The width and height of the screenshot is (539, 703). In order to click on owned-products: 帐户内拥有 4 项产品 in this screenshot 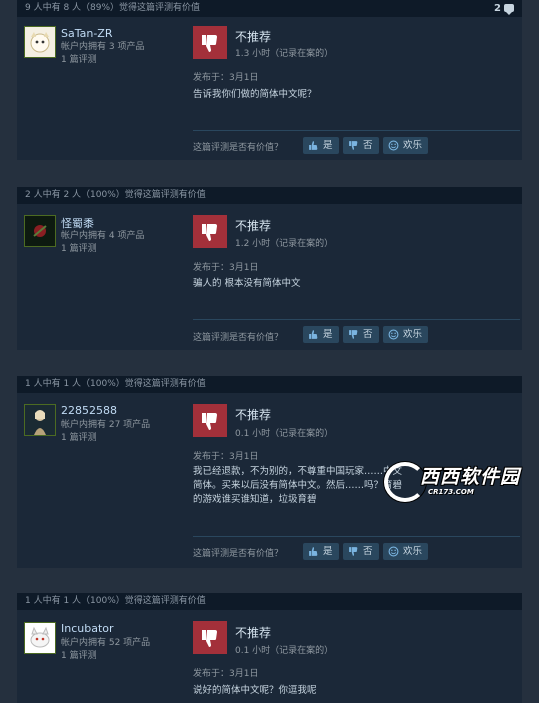, I will do `click(102, 236)`.